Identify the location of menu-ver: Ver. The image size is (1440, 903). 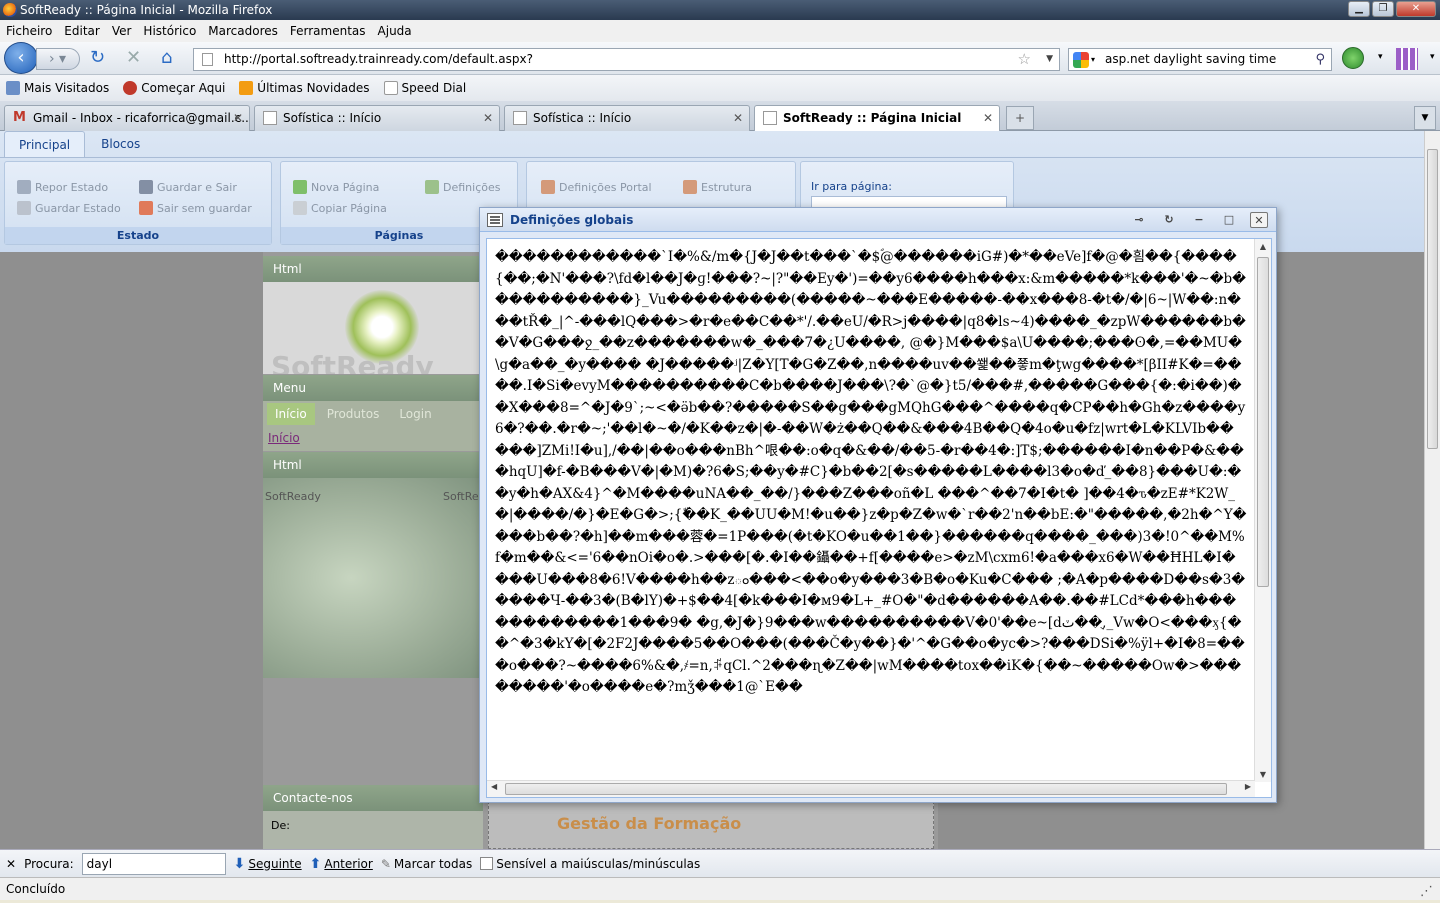
(122, 31).